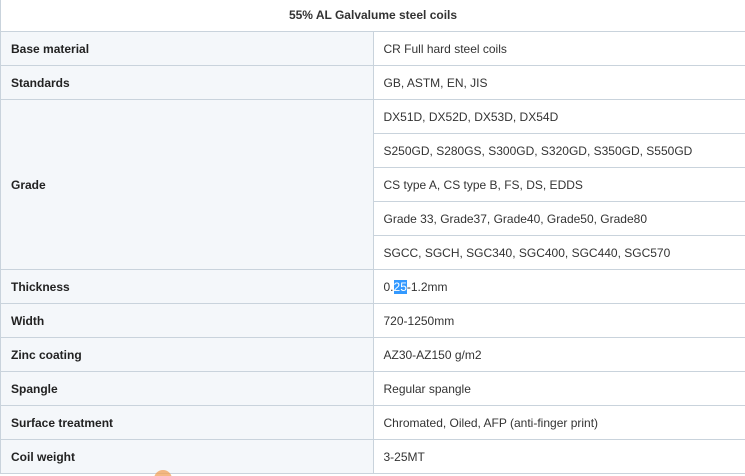 Image resolution: width=745 pixels, height=476 pixels. Describe the element at coordinates (558, 286) in the screenshot. I see `row-value-thickness: 0.25-1.2mm` at that location.